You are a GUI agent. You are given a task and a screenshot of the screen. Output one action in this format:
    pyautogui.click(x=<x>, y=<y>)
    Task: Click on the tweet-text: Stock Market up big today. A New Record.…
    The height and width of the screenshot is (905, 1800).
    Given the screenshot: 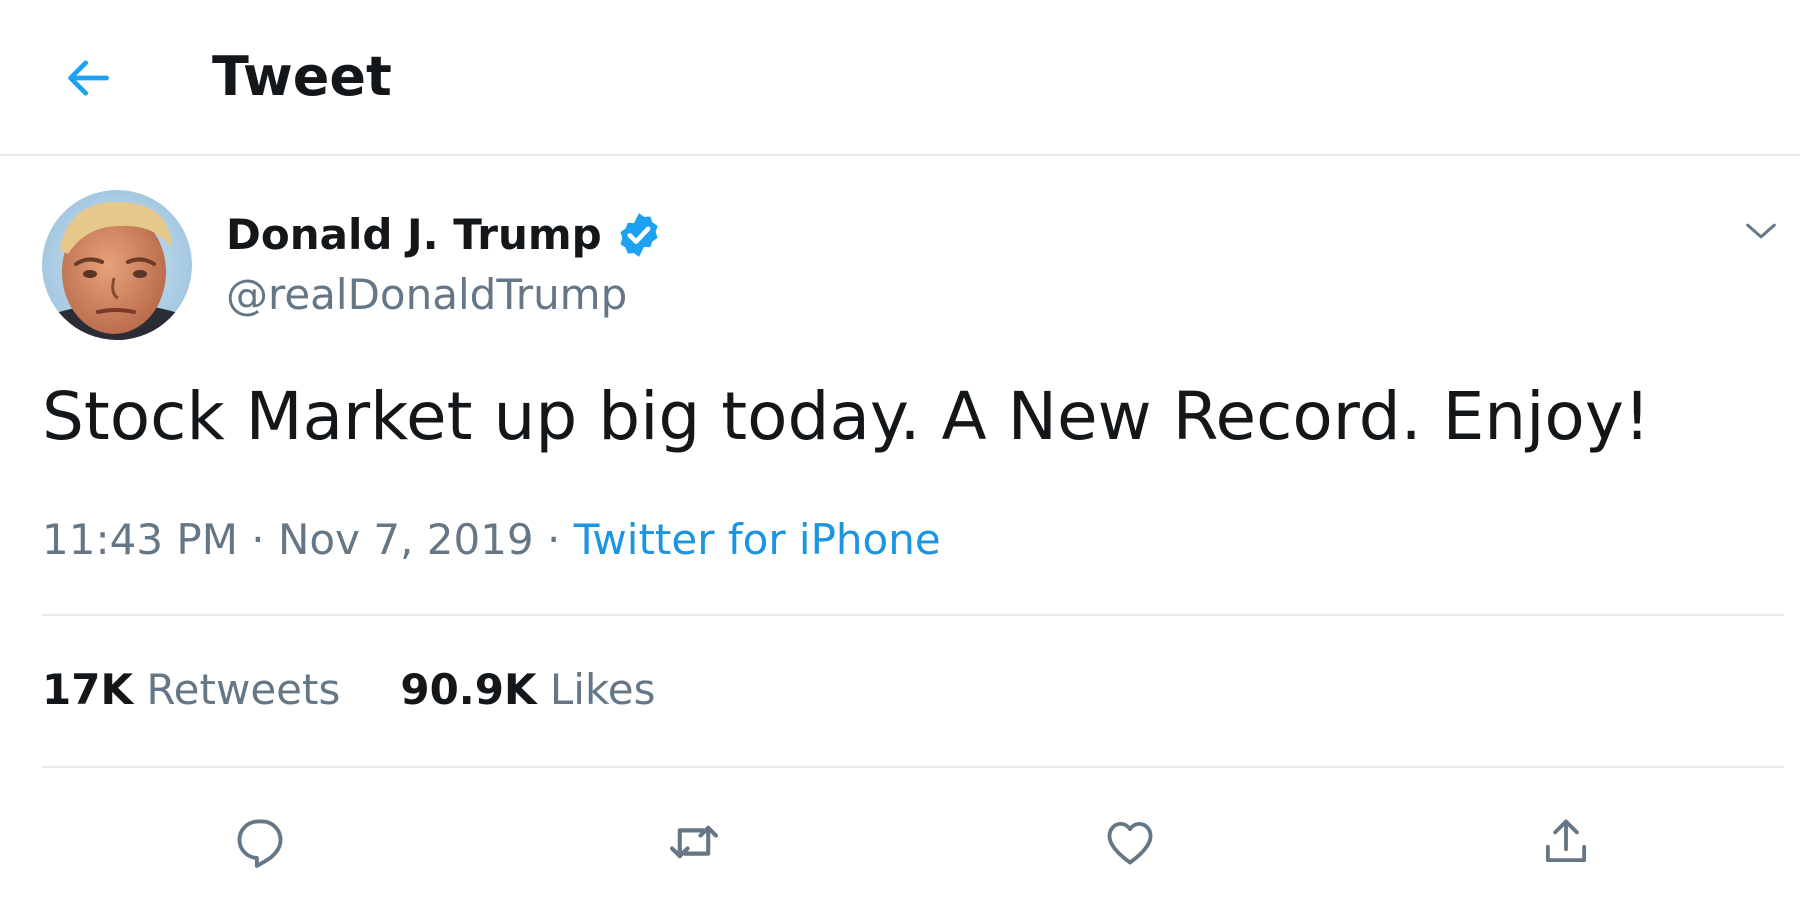 What is the action you would take?
    pyautogui.click(x=846, y=416)
    